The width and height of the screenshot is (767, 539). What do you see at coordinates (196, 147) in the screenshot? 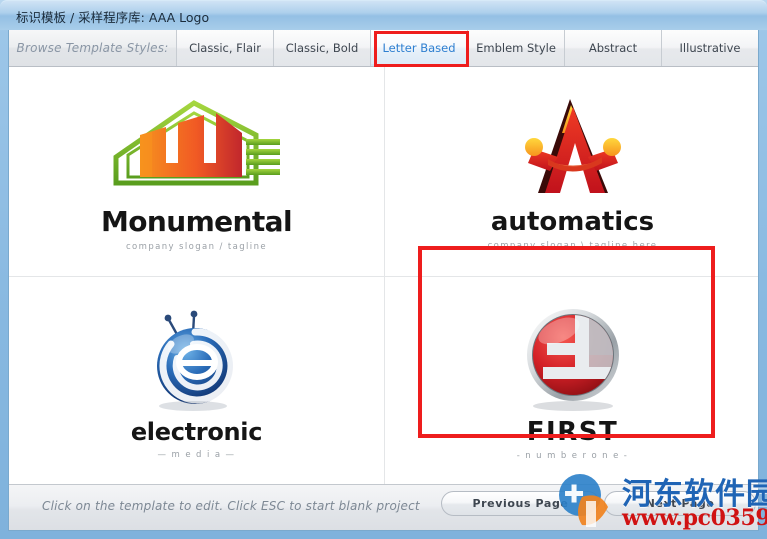
I see `monumental-building-icon` at bounding box center [196, 147].